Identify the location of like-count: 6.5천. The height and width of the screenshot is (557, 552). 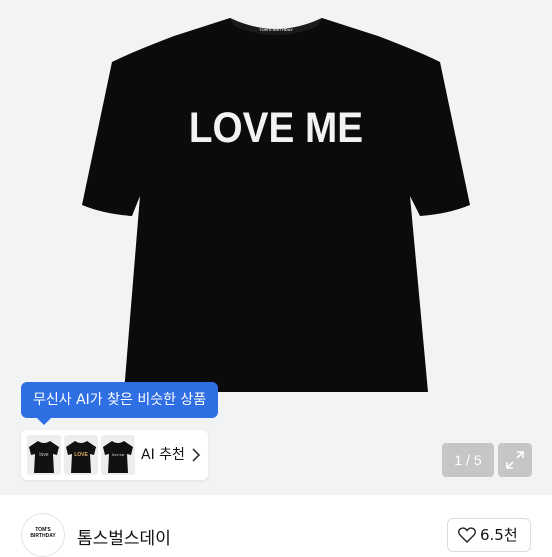
(499, 535).